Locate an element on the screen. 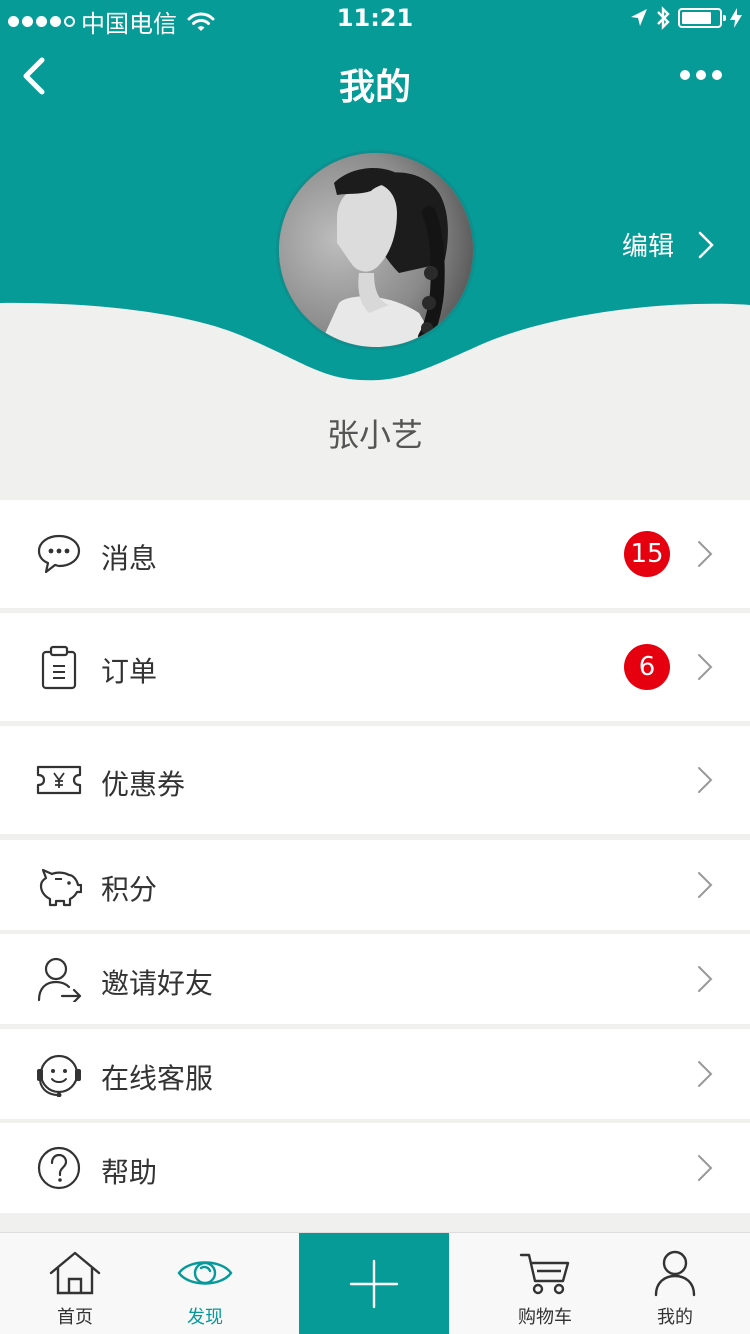 The height and width of the screenshot is (1334, 750). headset-service-icon is located at coordinates (59, 1075).